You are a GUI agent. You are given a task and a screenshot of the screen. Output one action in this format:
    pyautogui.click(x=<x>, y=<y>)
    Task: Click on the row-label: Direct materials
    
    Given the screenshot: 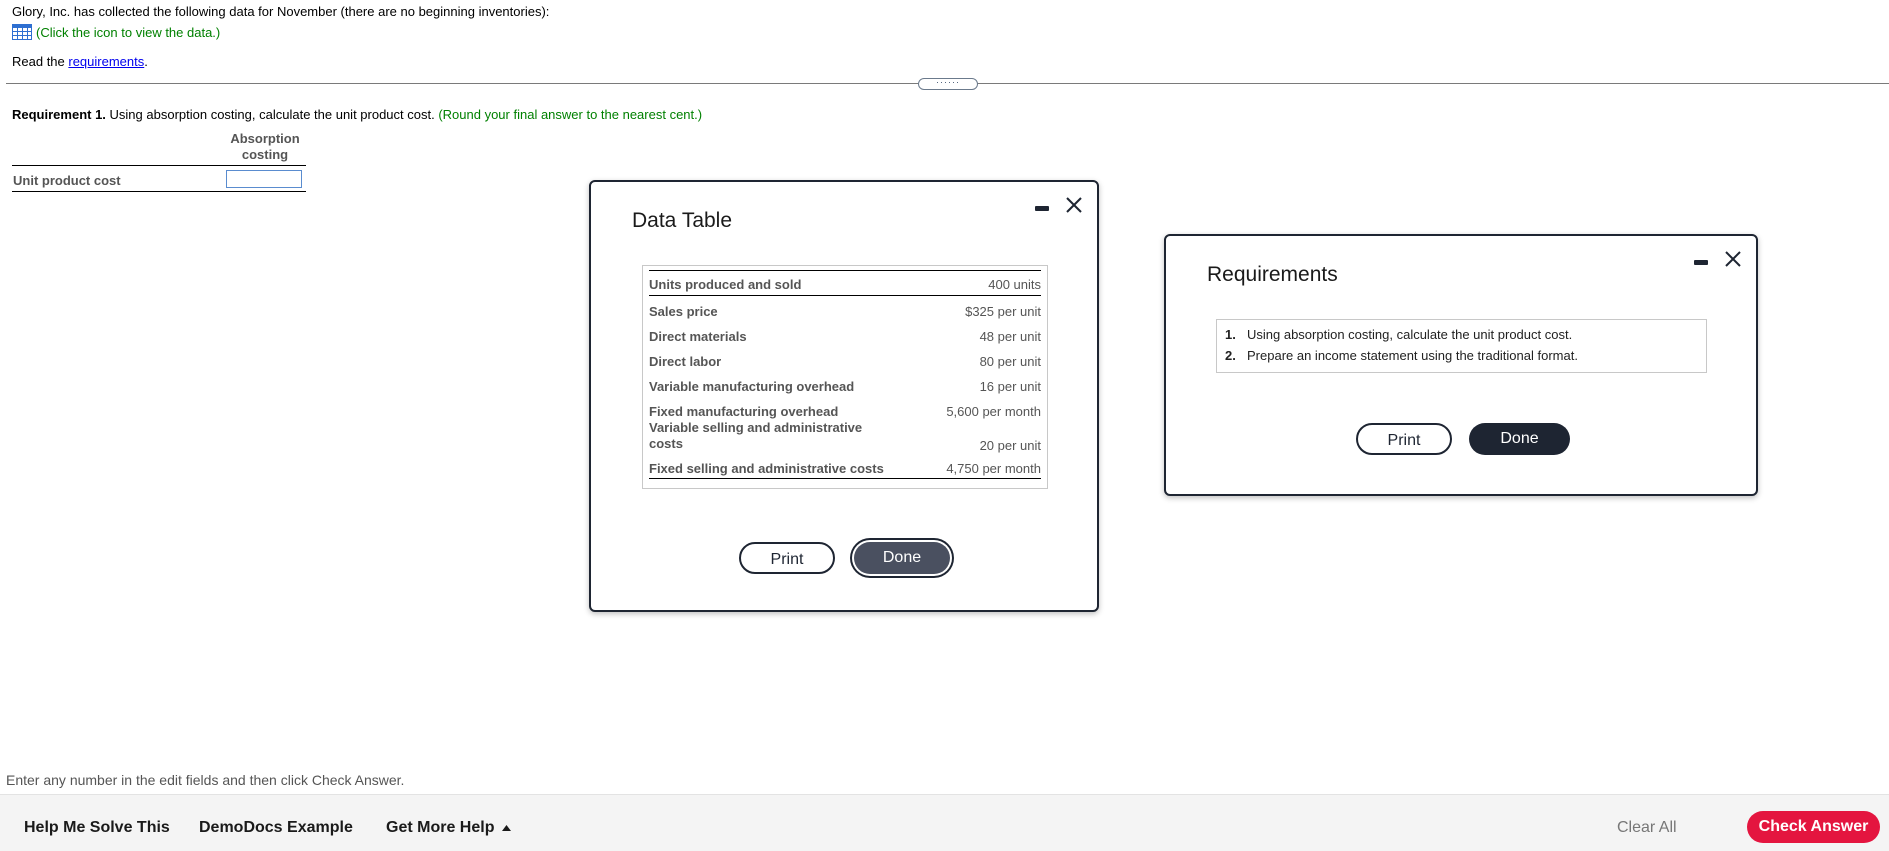 What is the action you would take?
    pyautogui.click(x=698, y=336)
    